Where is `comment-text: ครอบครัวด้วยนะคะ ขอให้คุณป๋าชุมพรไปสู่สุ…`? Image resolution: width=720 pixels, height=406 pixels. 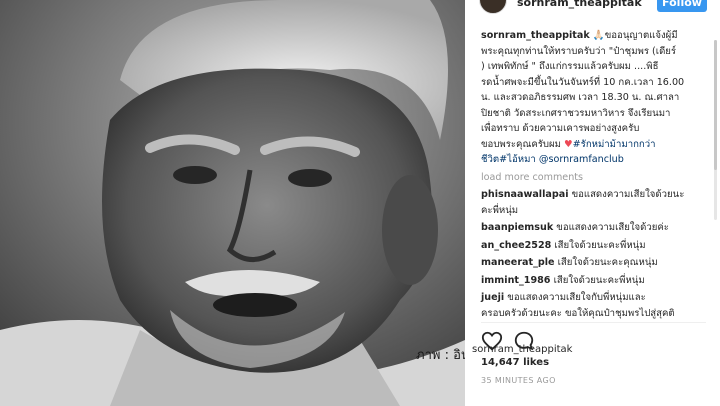 comment-text: ครอบครัวด้วยนะคะ ขอให้คุณป๋าชุมพรไปสู่สุ… is located at coordinates (578, 313).